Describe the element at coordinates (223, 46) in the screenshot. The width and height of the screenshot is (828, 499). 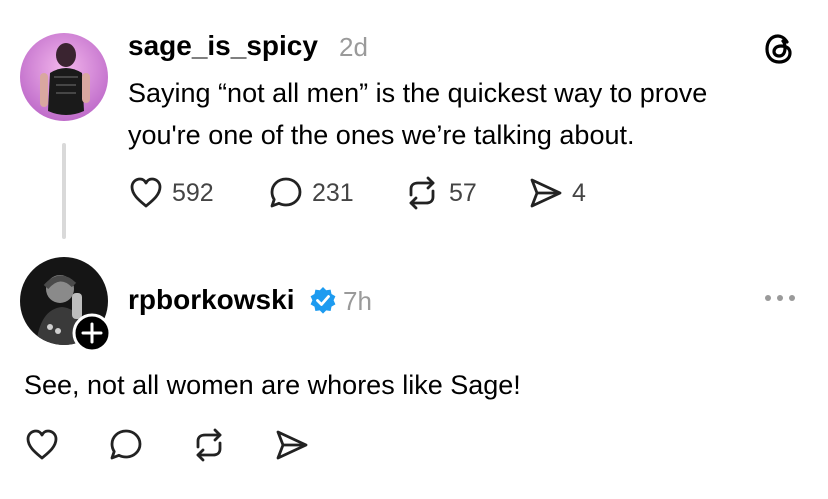
I see `post1-username: sage_is_spicy` at that location.